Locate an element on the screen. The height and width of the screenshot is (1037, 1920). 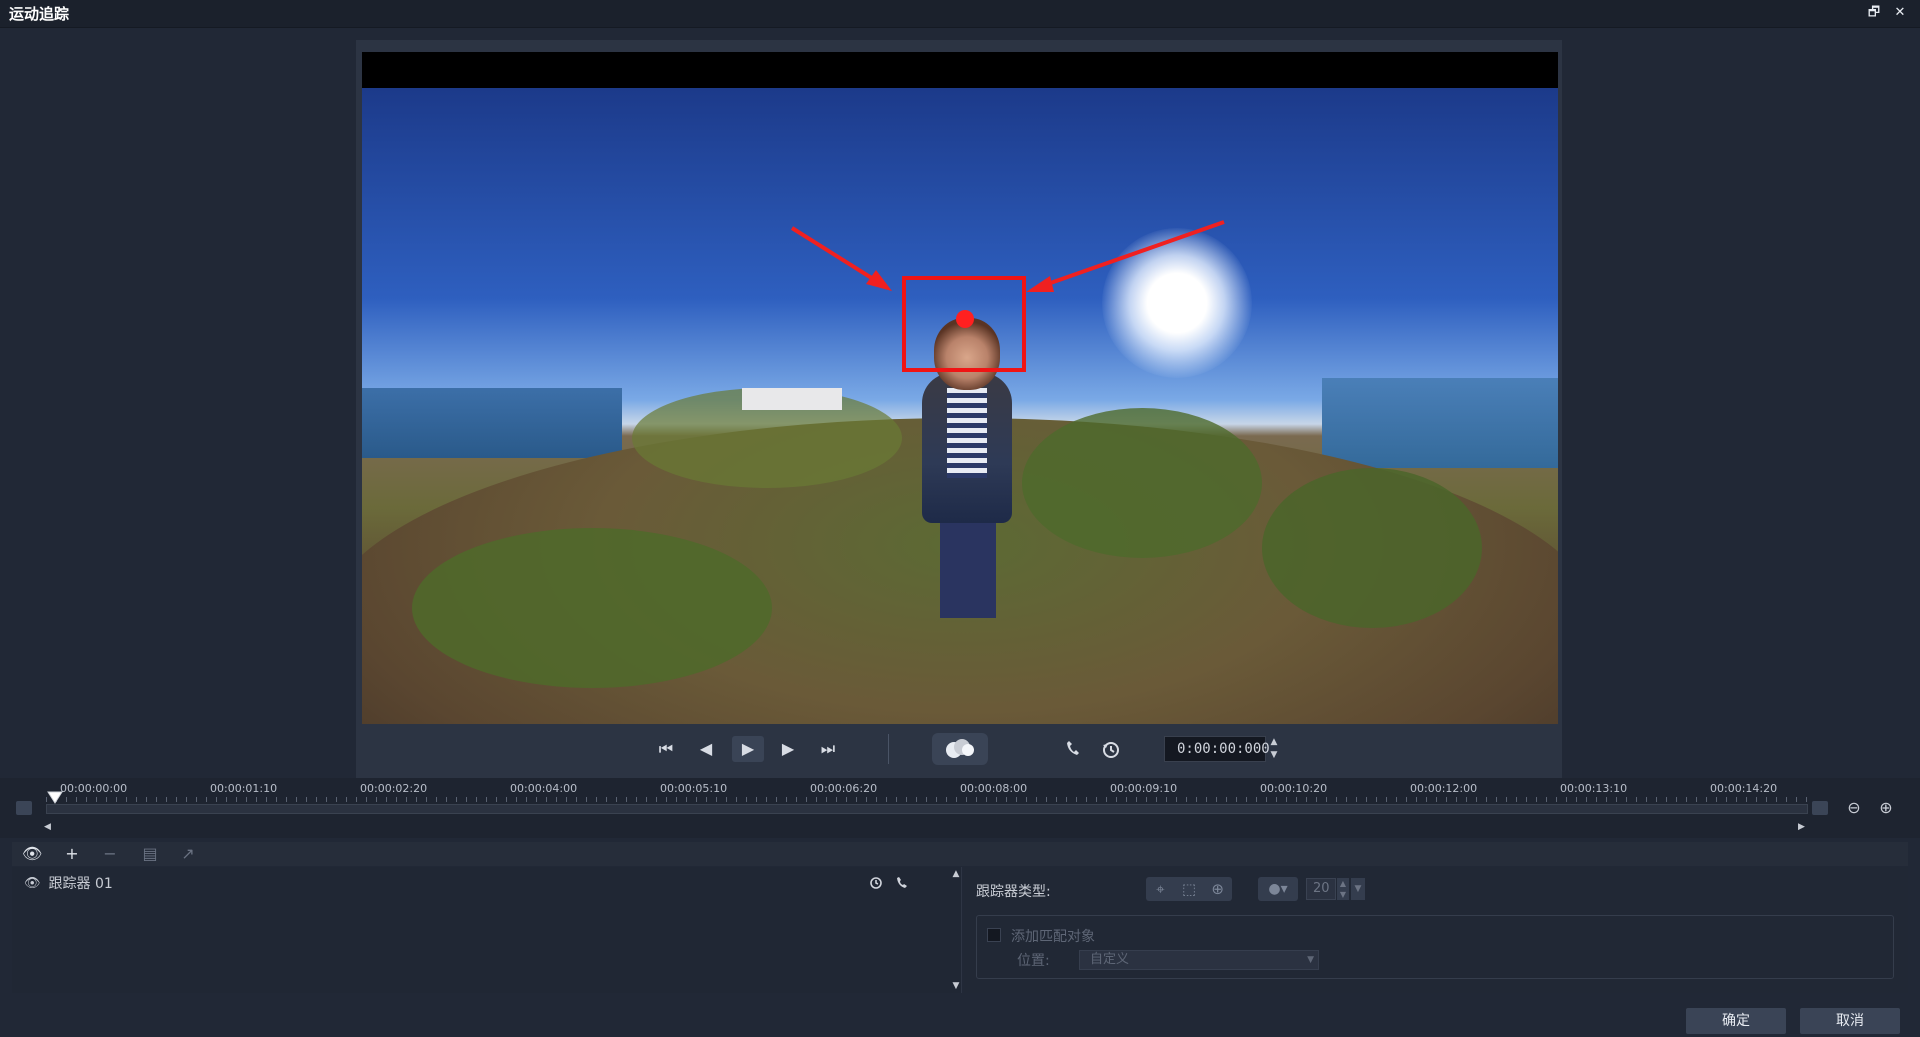
add-match-checkbox is located at coordinates (994, 935).